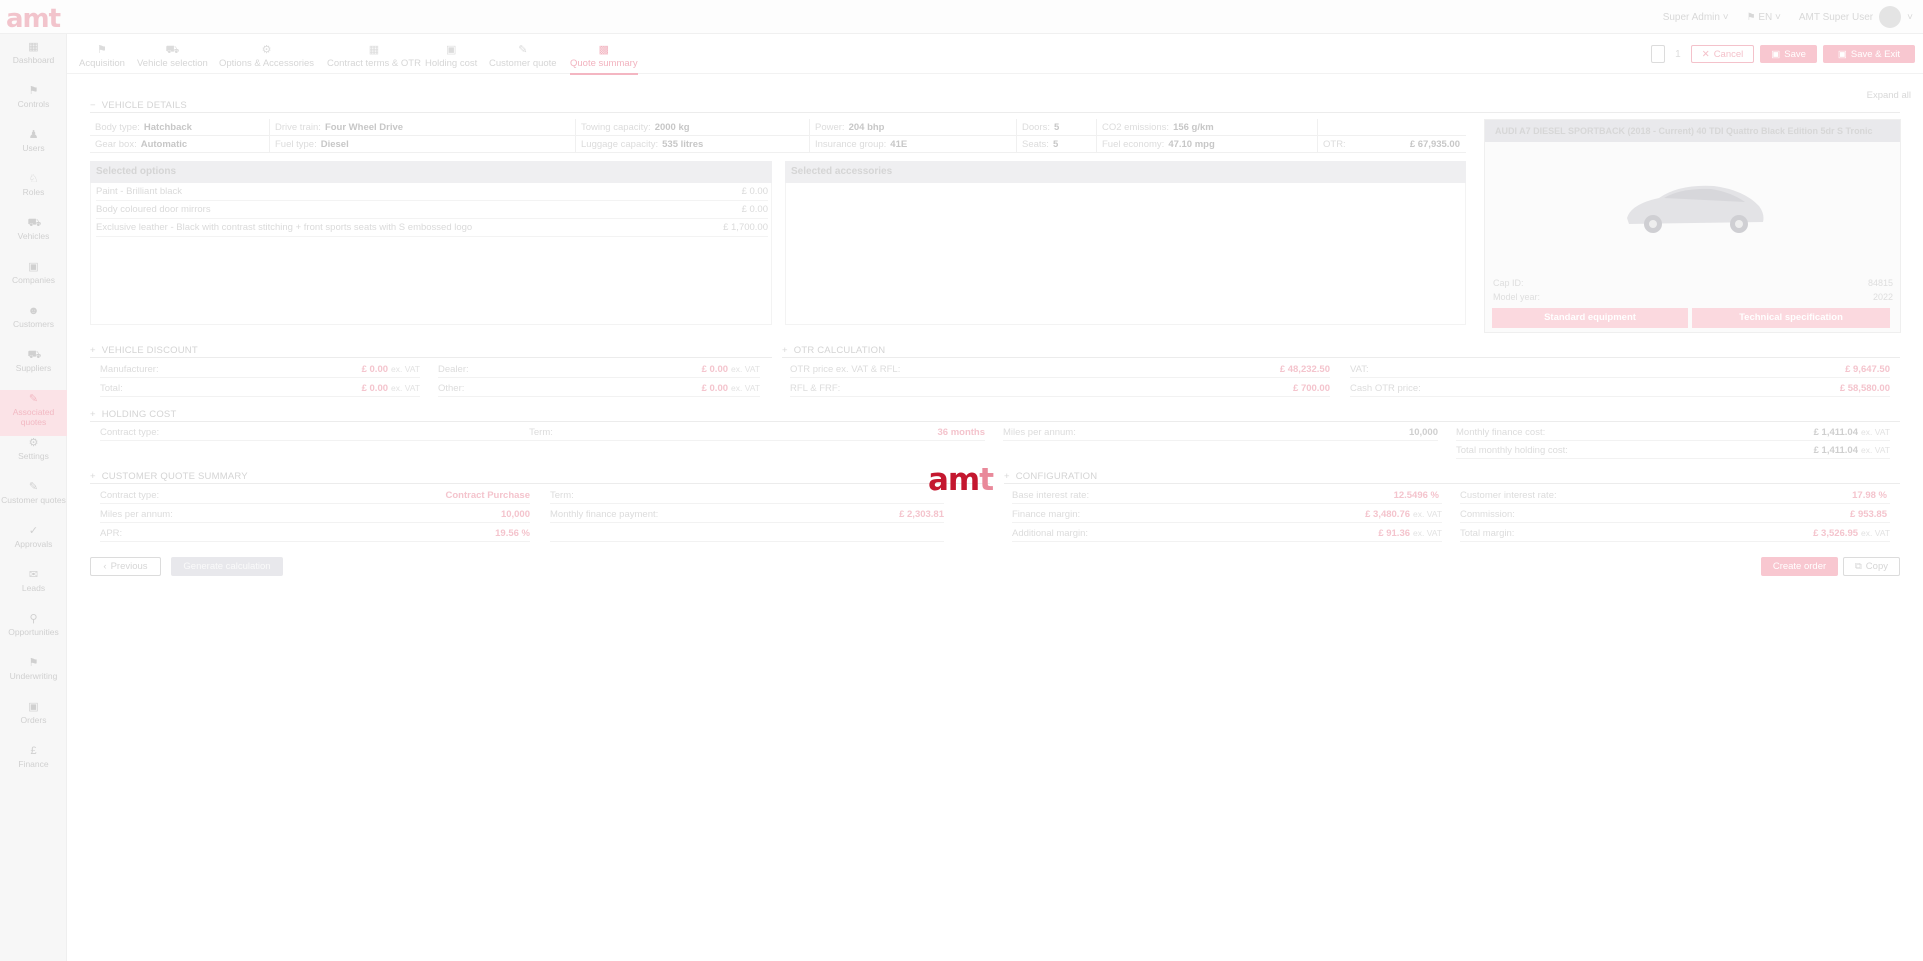 This screenshot has height=961, width=1923. I want to click on chevron-down-icon: ˅, so click(1910, 17).